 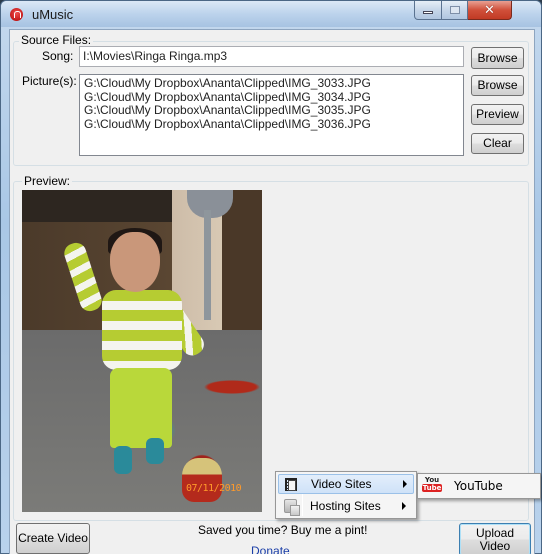 I want to click on status-text: Saved you time? Buy me a pint!, so click(x=283, y=530).